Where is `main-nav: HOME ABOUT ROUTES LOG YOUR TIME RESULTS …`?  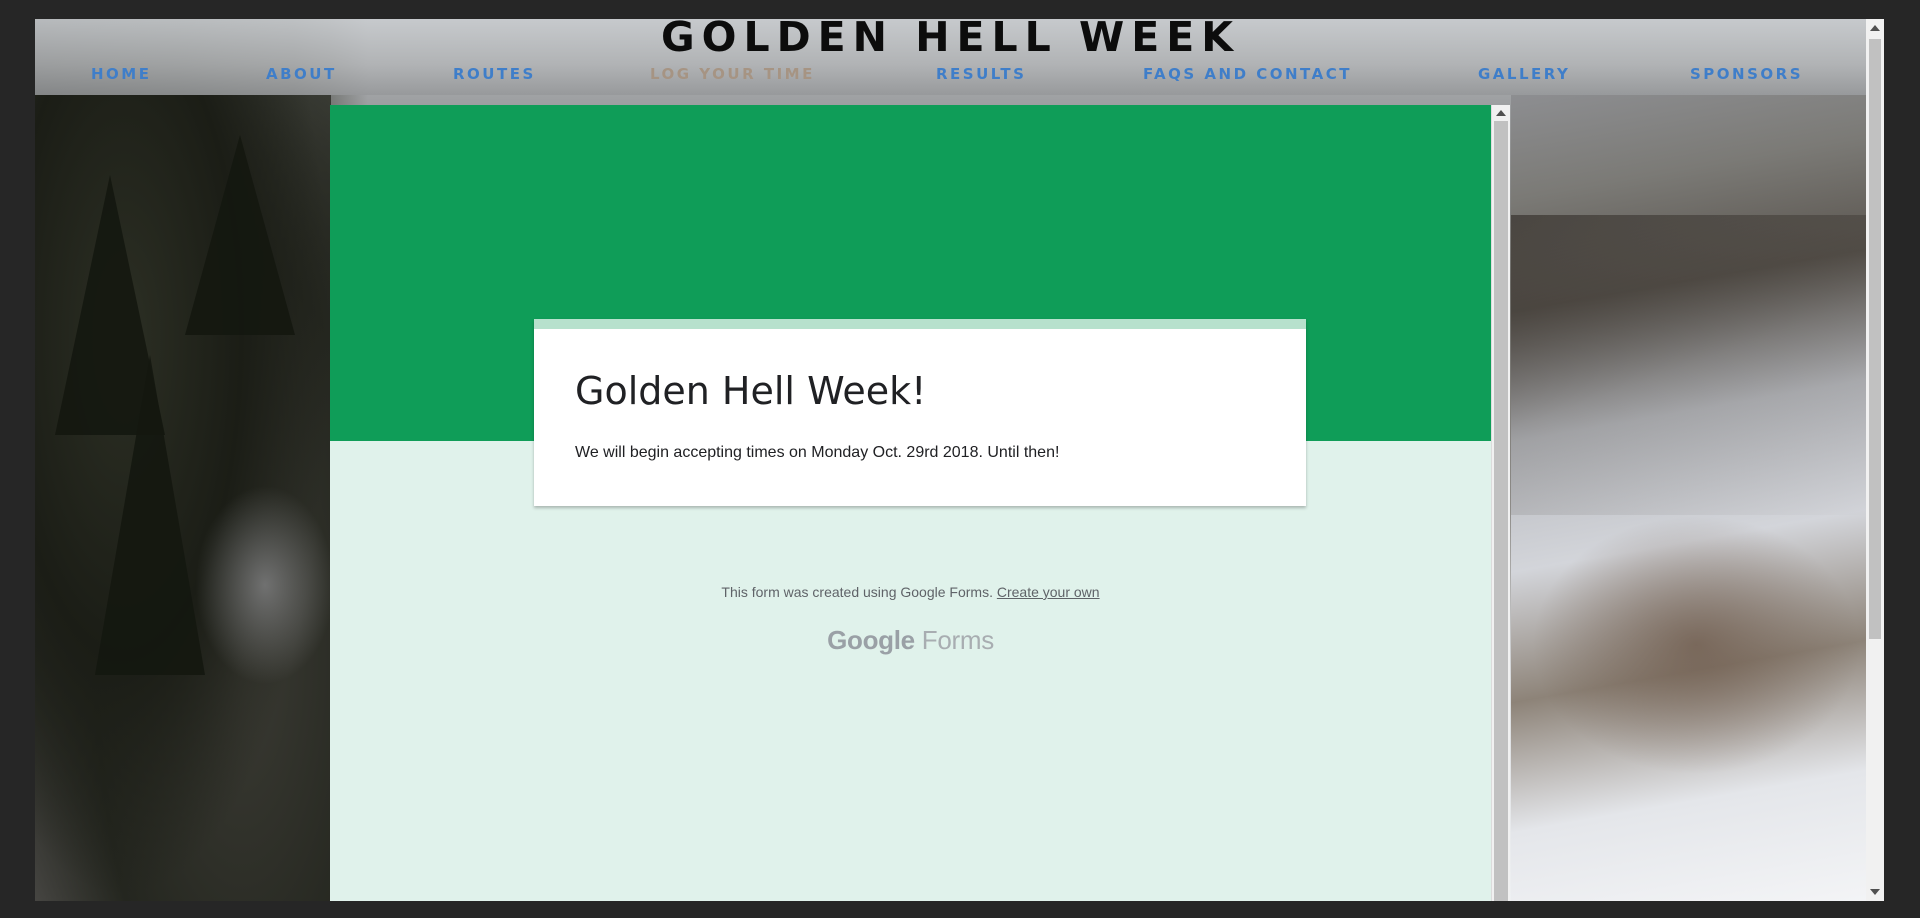
main-nav: HOME ABOUT ROUTES LOG YOUR TIME RESULTS … is located at coordinates (950, 76).